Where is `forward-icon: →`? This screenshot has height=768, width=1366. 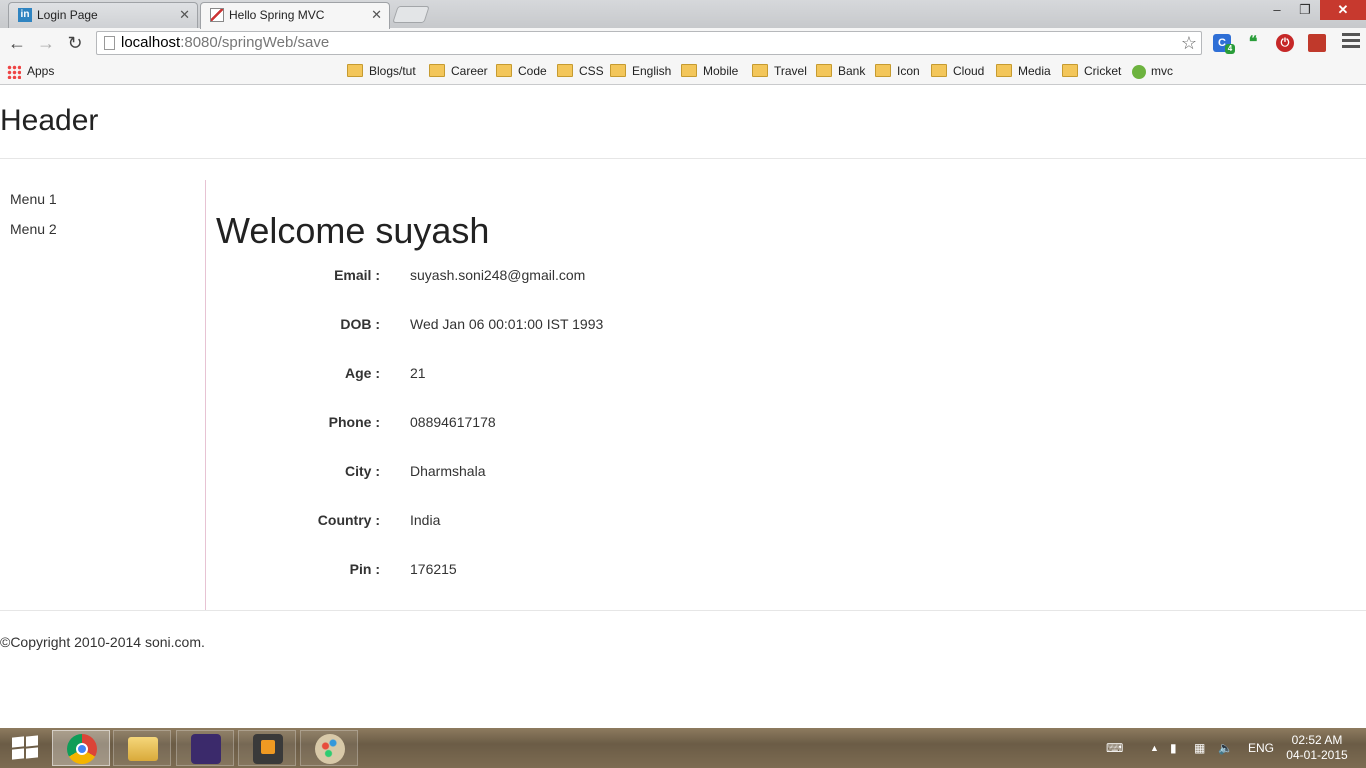
forward-icon: → is located at coordinates (46, 43).